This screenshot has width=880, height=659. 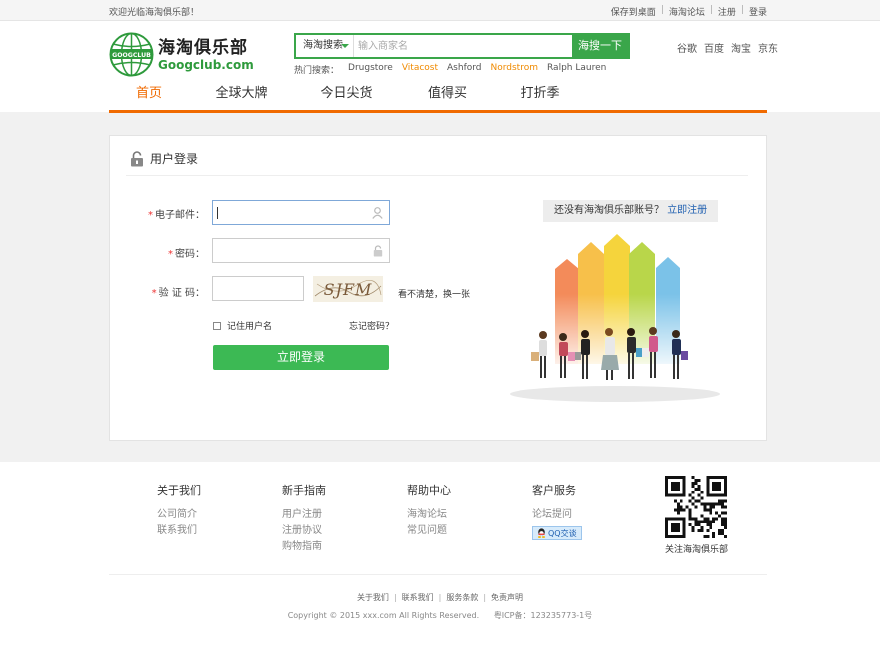 I want to click on nav-global-brands: 全球大牌, so click(x=241, y=96).